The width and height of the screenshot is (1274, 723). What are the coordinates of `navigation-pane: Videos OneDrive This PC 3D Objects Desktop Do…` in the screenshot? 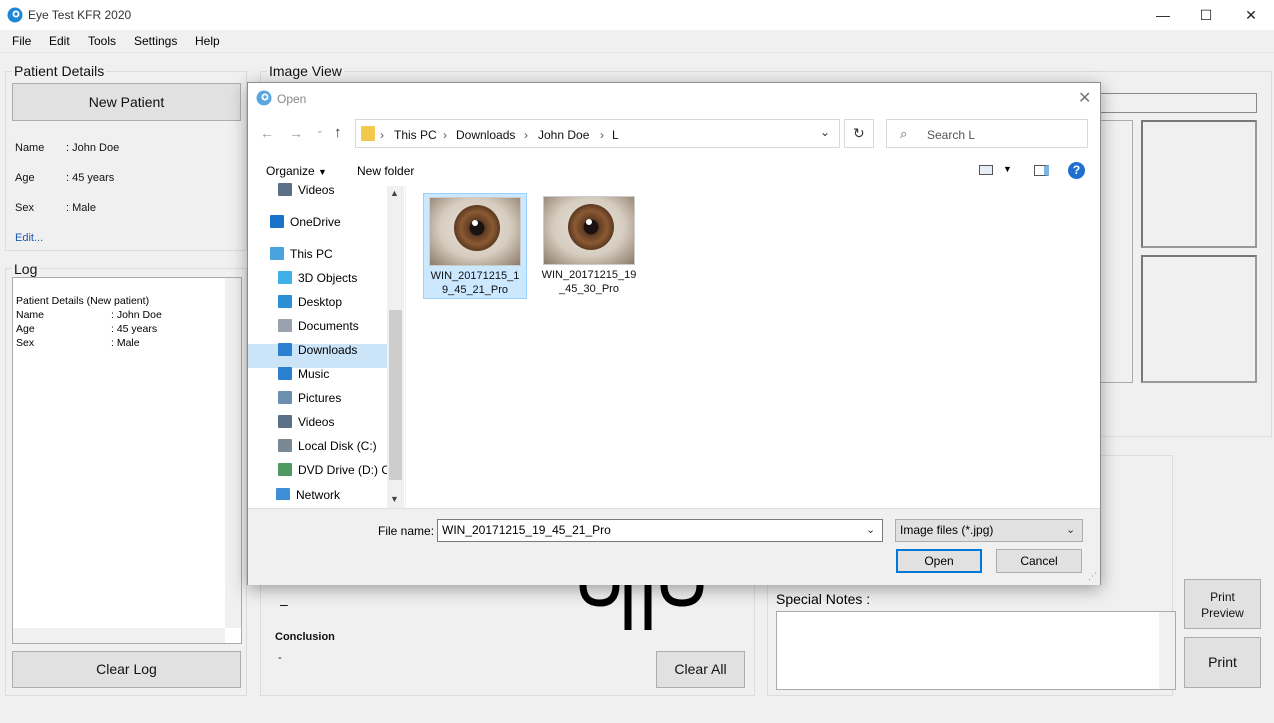 It's located at (326, 345).